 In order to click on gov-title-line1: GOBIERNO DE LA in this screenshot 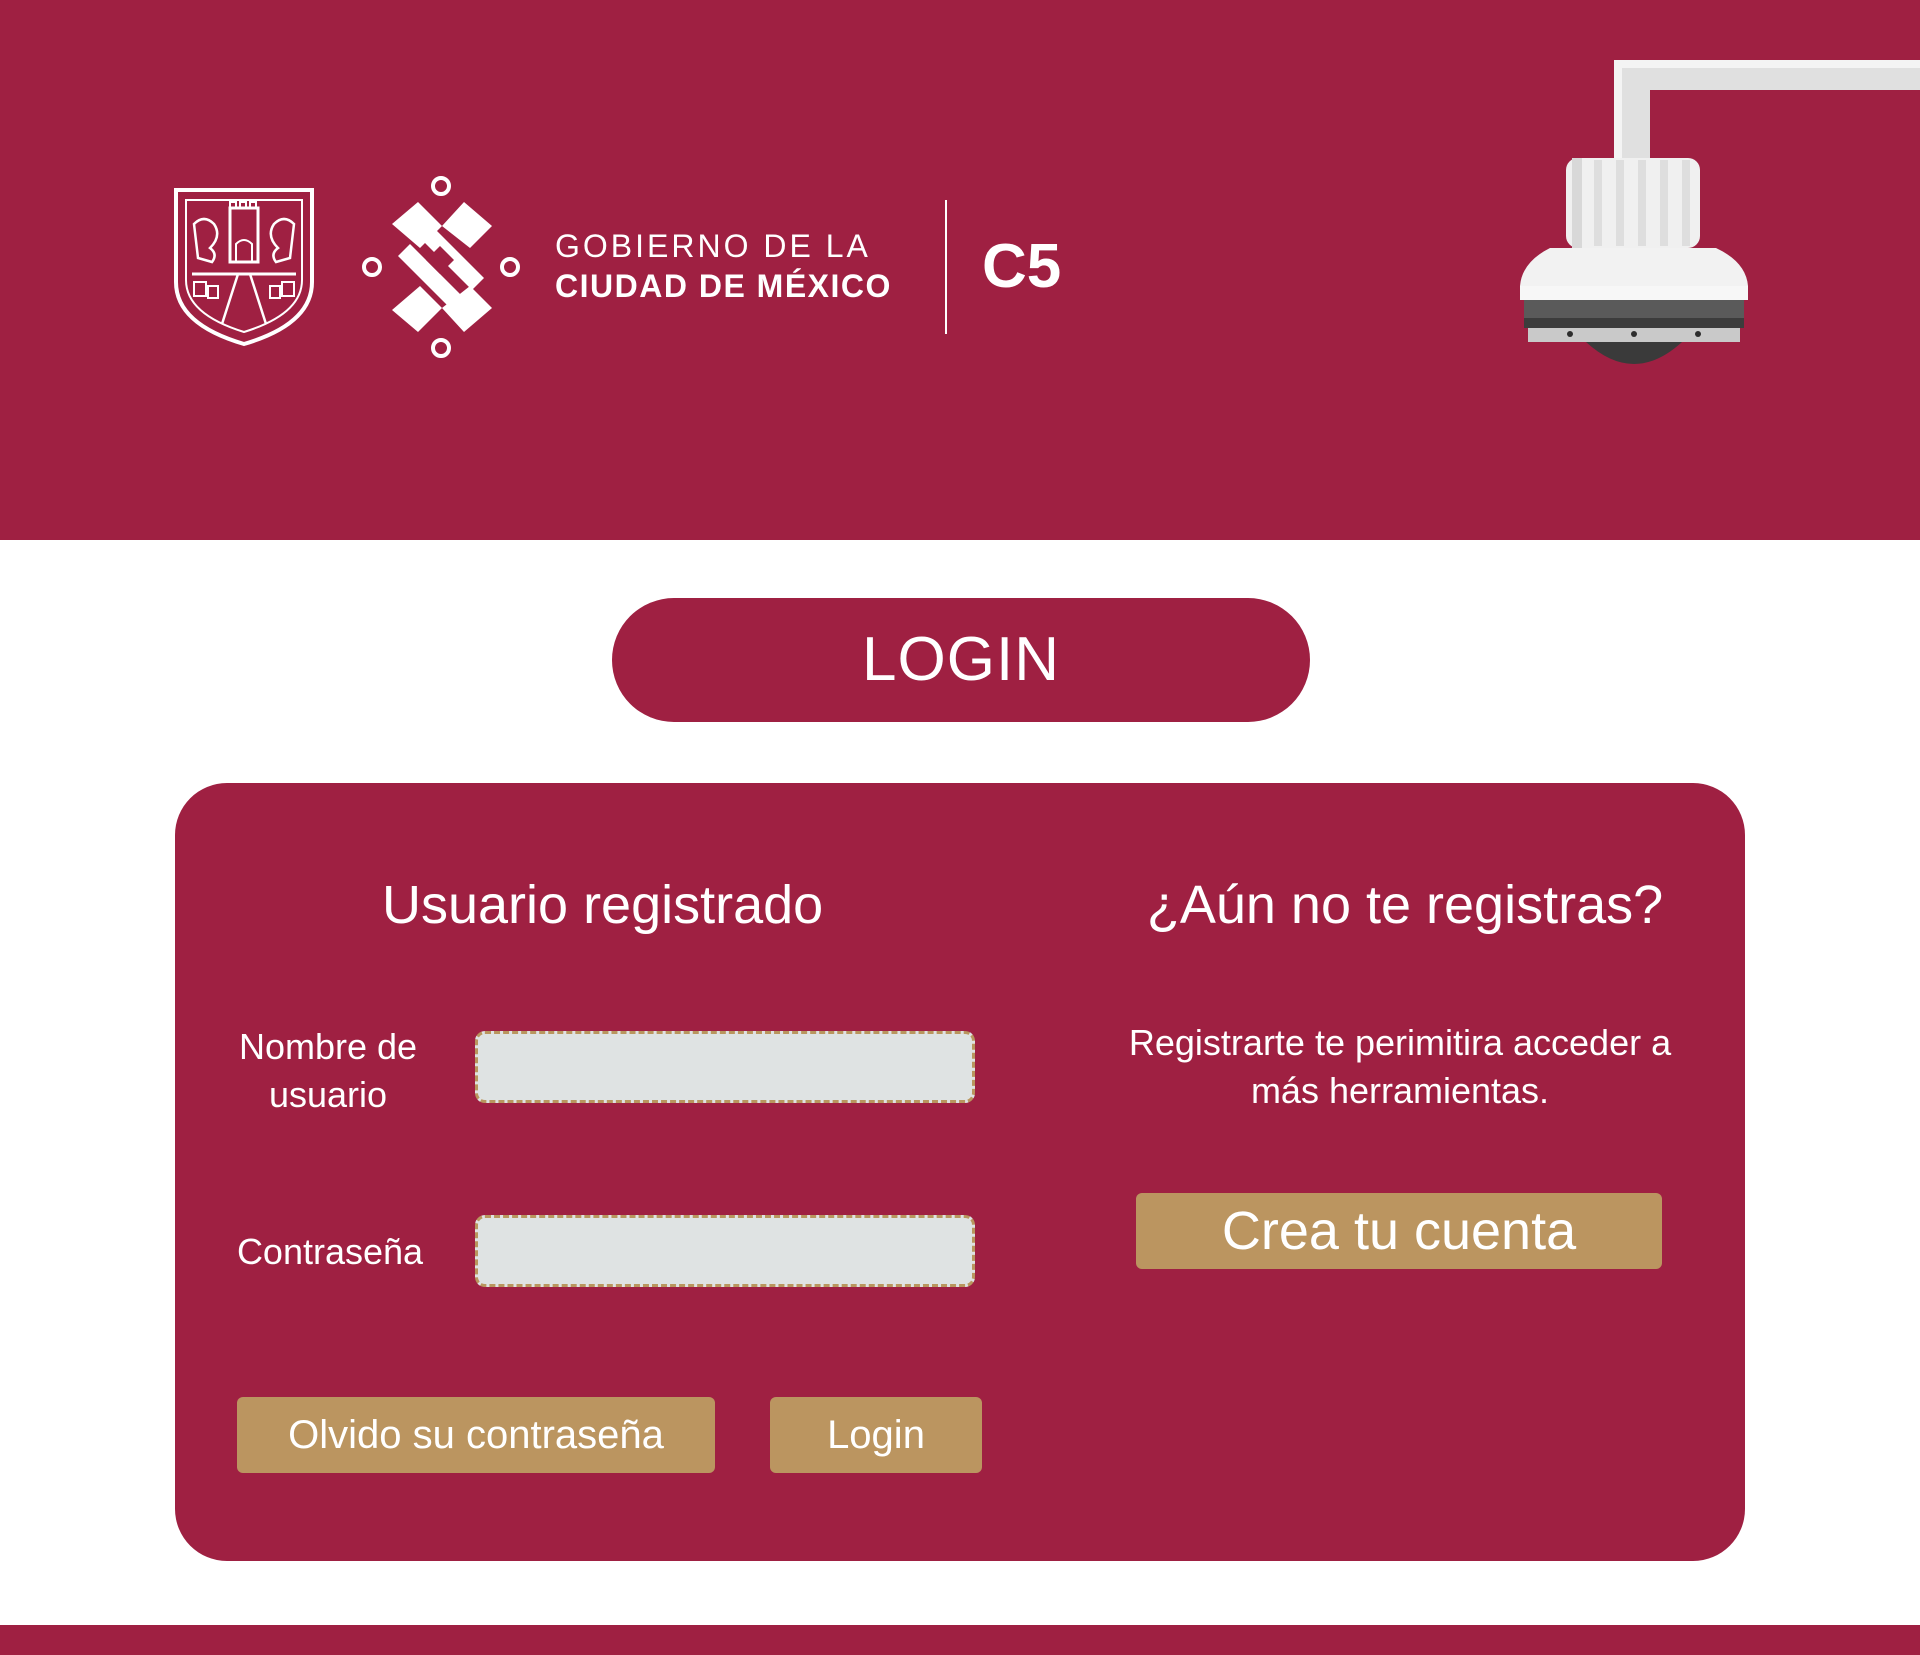, I will do `click(713, 246)`.